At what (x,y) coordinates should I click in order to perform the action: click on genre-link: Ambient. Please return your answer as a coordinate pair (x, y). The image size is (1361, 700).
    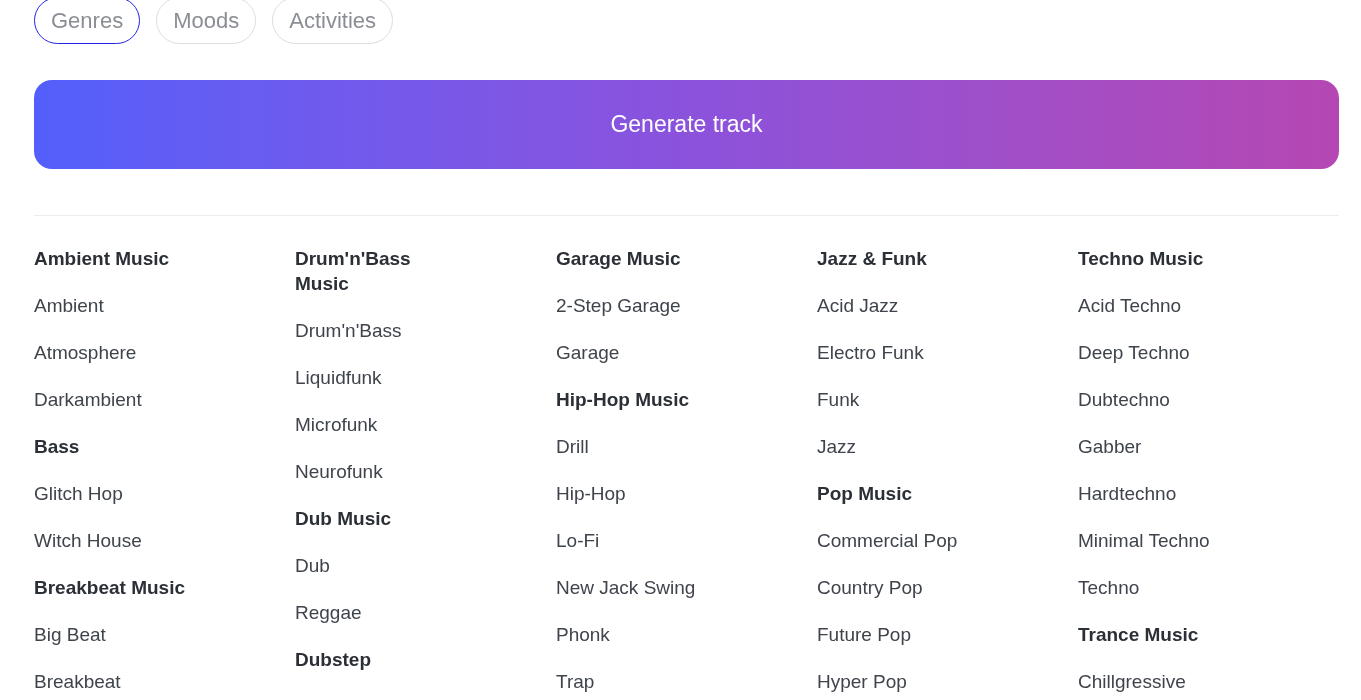
    Looking at the image, I should click on (69, 305).